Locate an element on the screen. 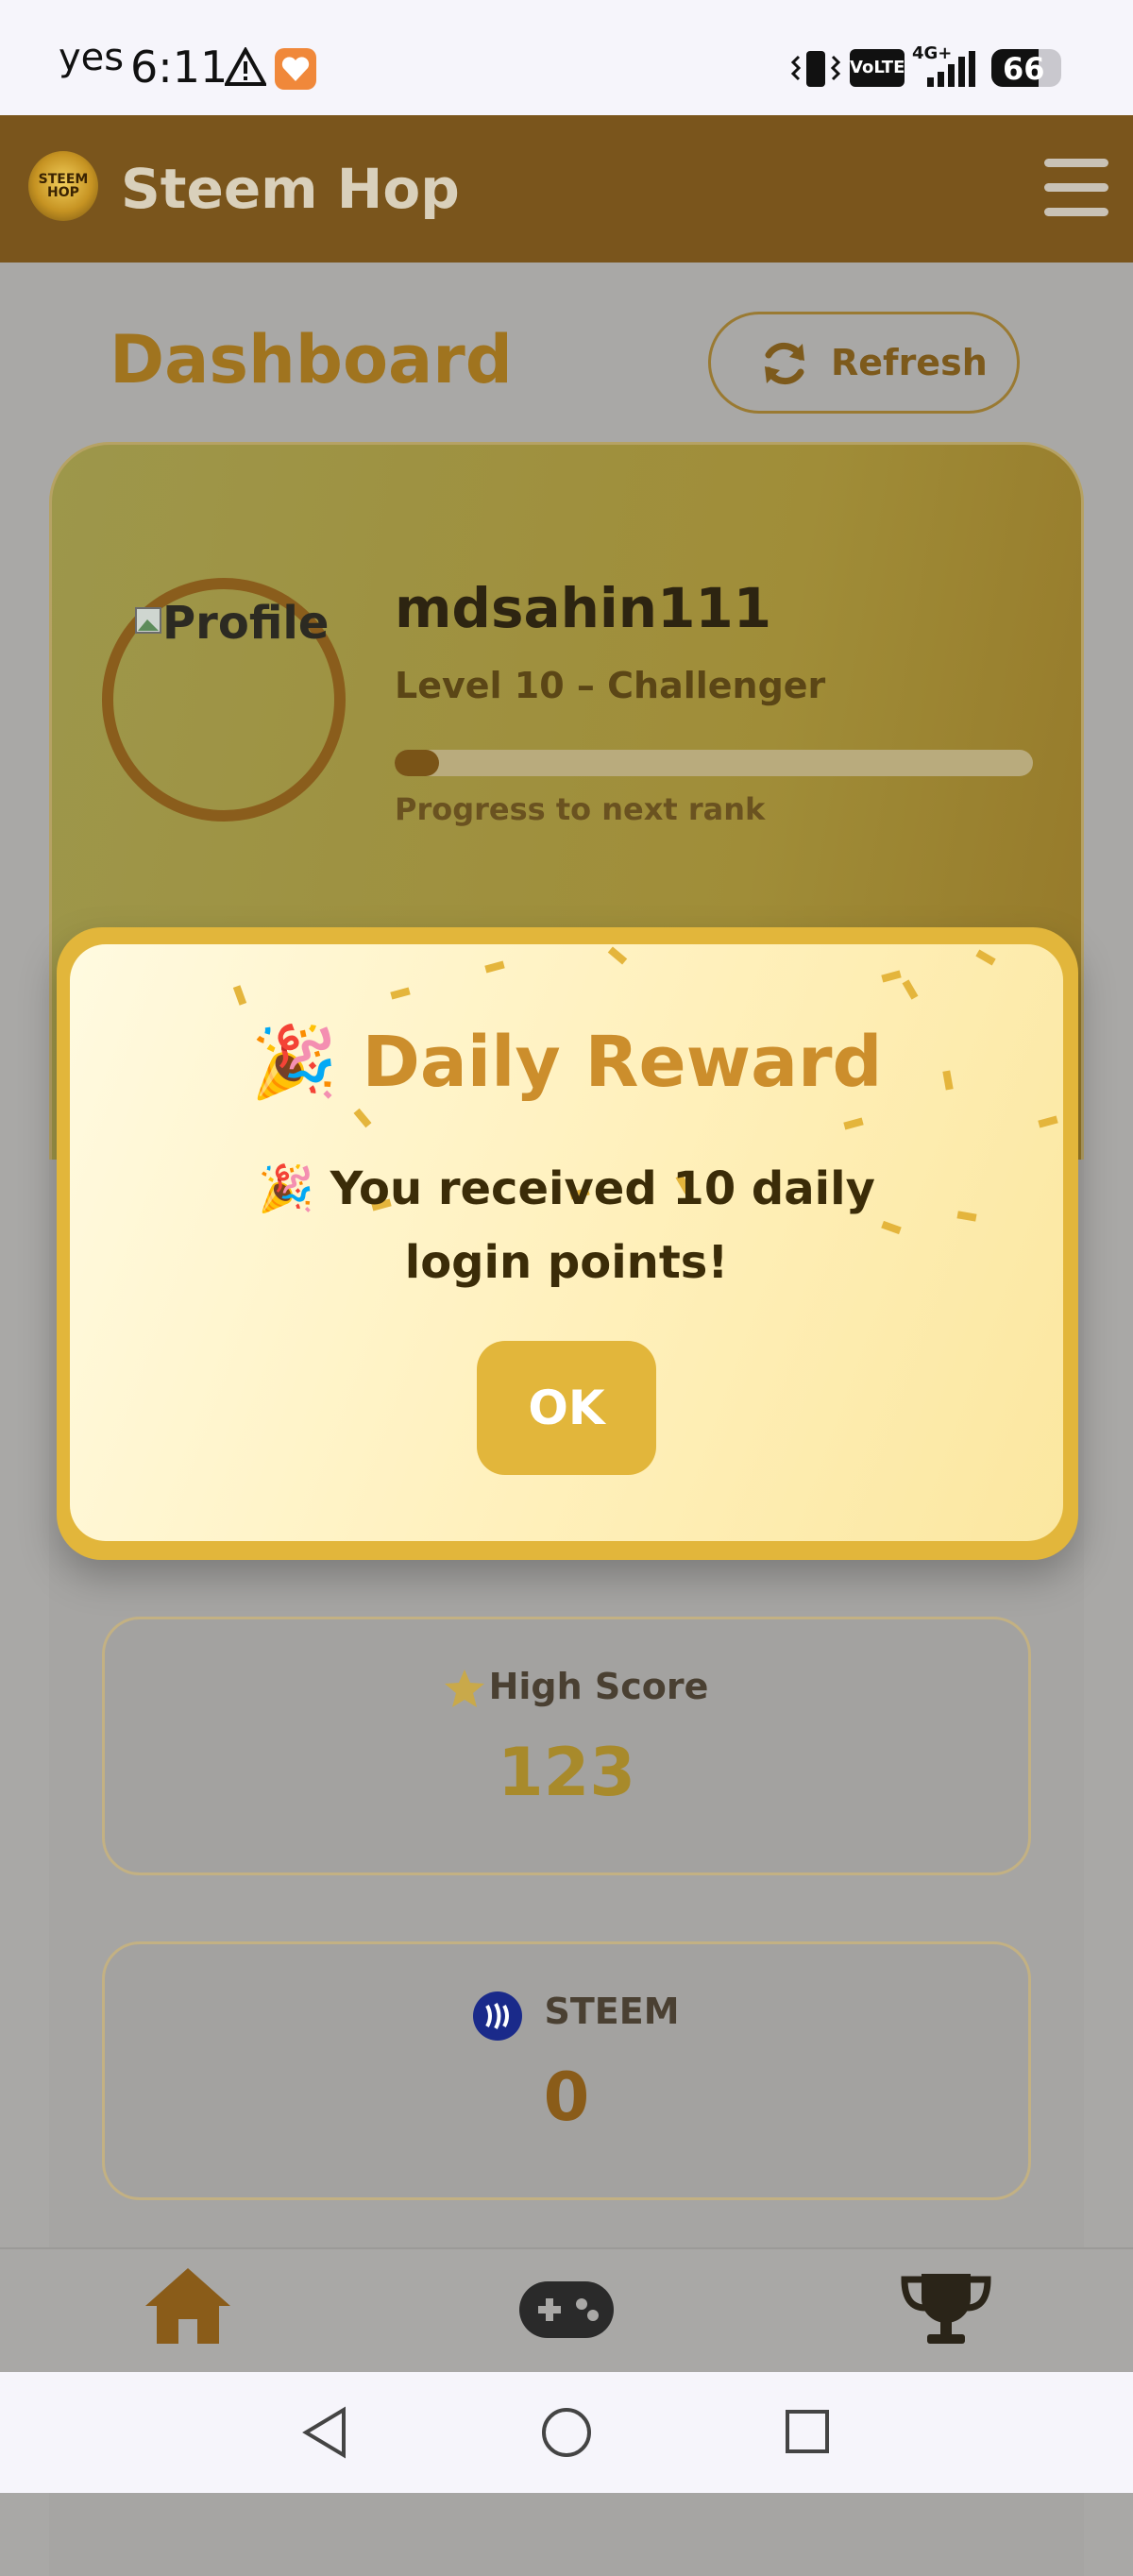 This screenshot has height=2576, width=1133. high-score-value: 123 is located at coordinates (566, 1772).